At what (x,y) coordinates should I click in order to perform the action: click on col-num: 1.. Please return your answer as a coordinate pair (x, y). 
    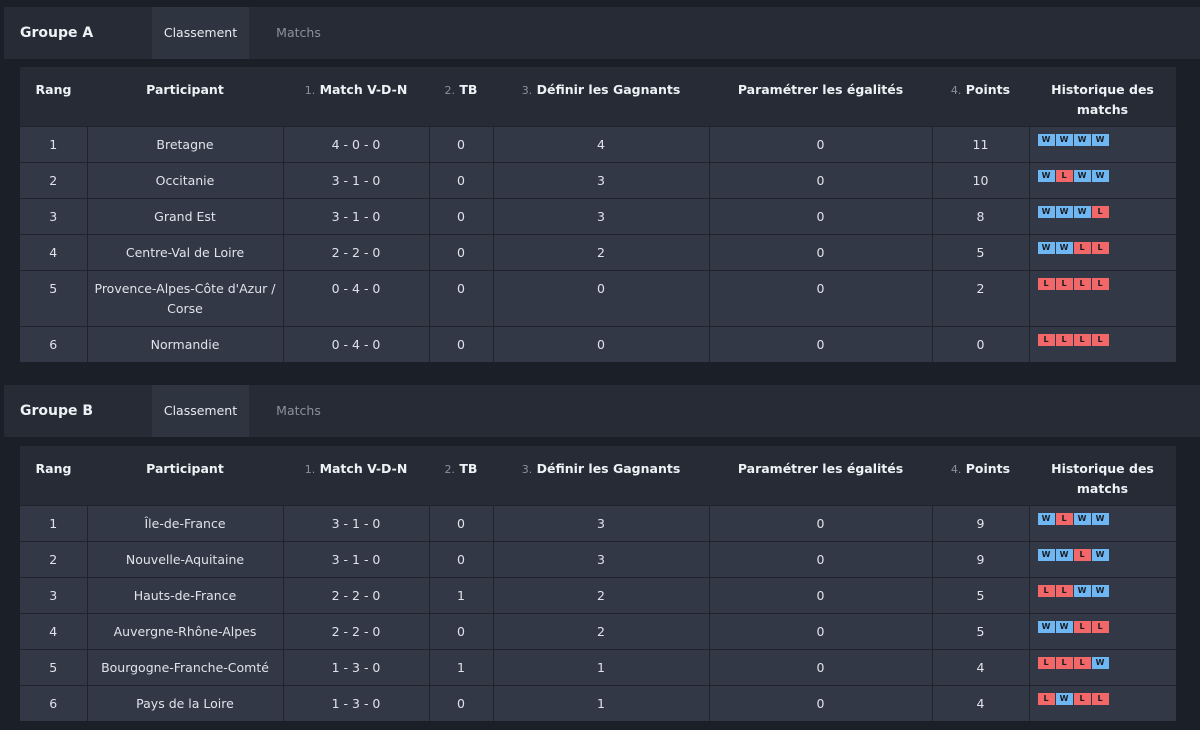
    Looking at the image, I should click on (310, 469).